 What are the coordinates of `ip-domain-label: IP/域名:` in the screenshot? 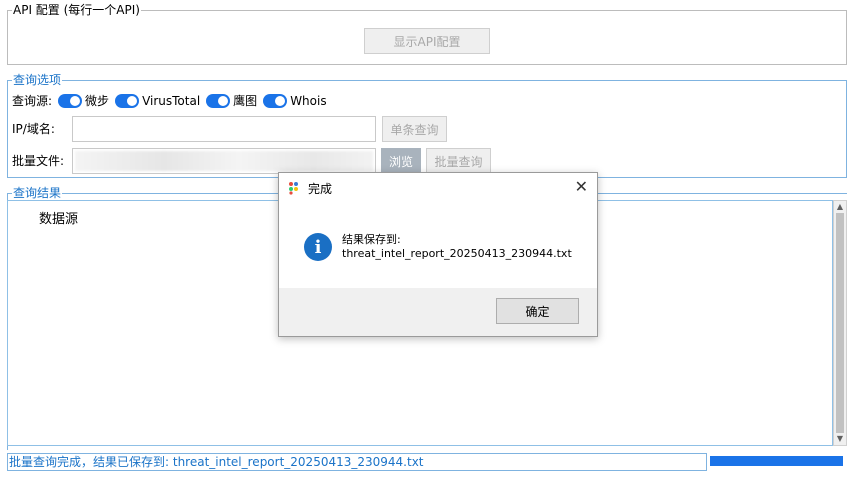 It's located at (33, 129).